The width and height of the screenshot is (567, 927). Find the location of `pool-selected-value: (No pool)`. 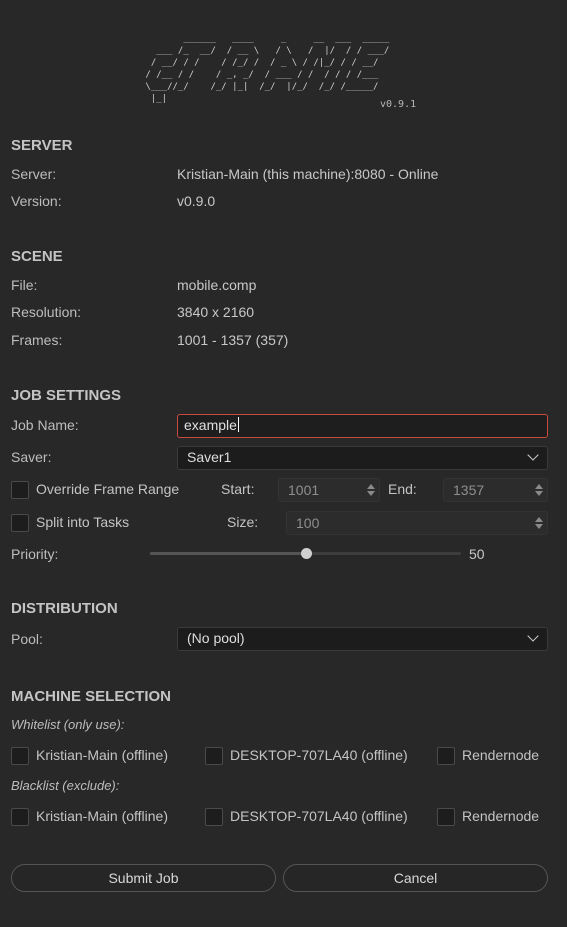

pool-selected-value: (No pool) is located at coordinates (216, 638).